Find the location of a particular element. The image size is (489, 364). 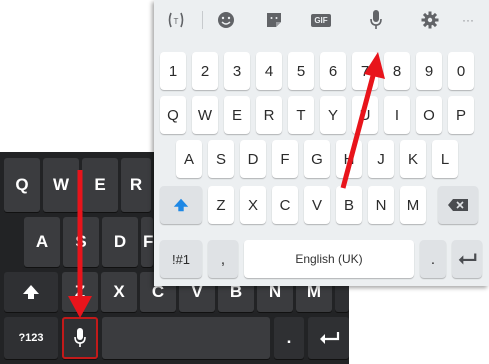

key-o: O is located at coordinates (429, 115).